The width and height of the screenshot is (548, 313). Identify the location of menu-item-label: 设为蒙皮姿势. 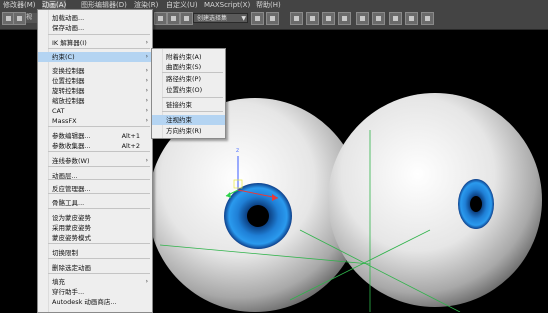
(71, 218).